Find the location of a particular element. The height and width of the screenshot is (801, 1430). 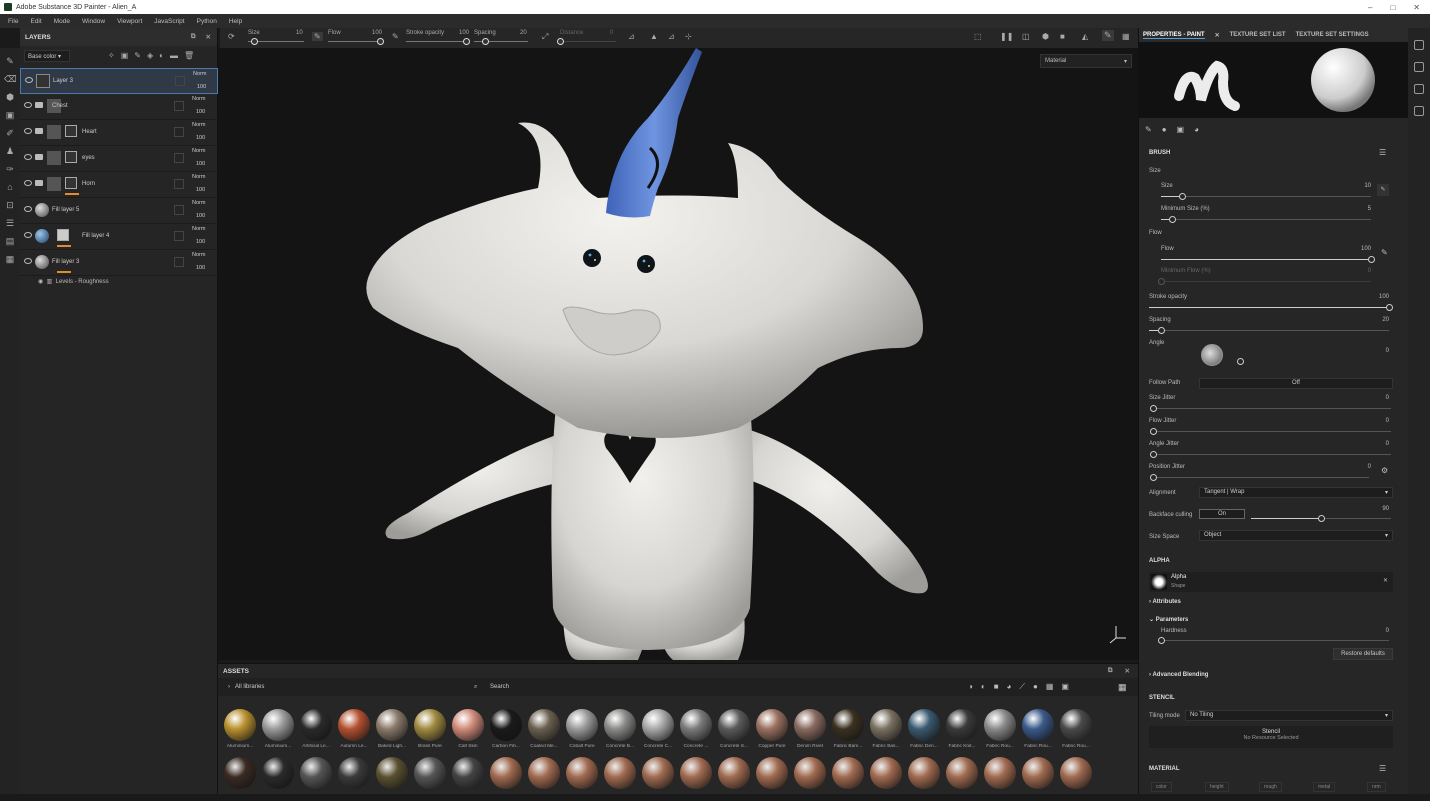

material-presets-icon: ☰ is located at coordinates (1382, 768).